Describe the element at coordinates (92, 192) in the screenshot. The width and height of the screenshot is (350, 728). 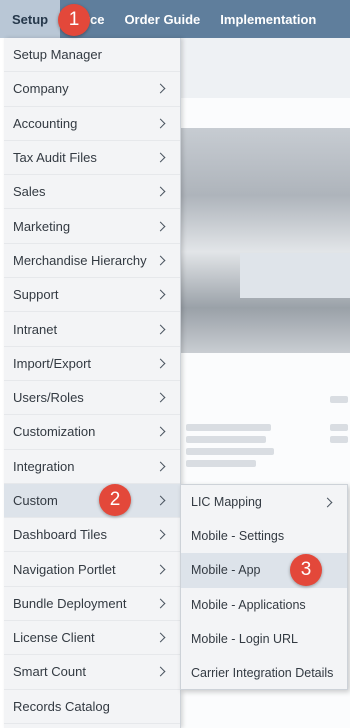
I see `menu-item-sales: Sales` at that location.